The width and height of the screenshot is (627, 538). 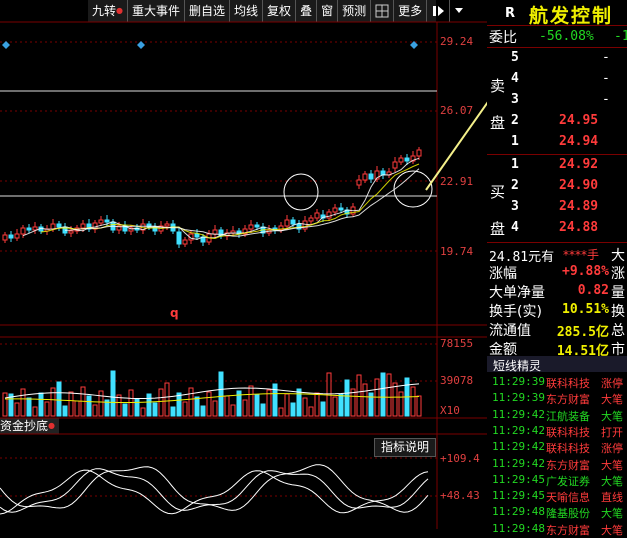 I want to click on sell-level: 1, so click(x=515, y=141).